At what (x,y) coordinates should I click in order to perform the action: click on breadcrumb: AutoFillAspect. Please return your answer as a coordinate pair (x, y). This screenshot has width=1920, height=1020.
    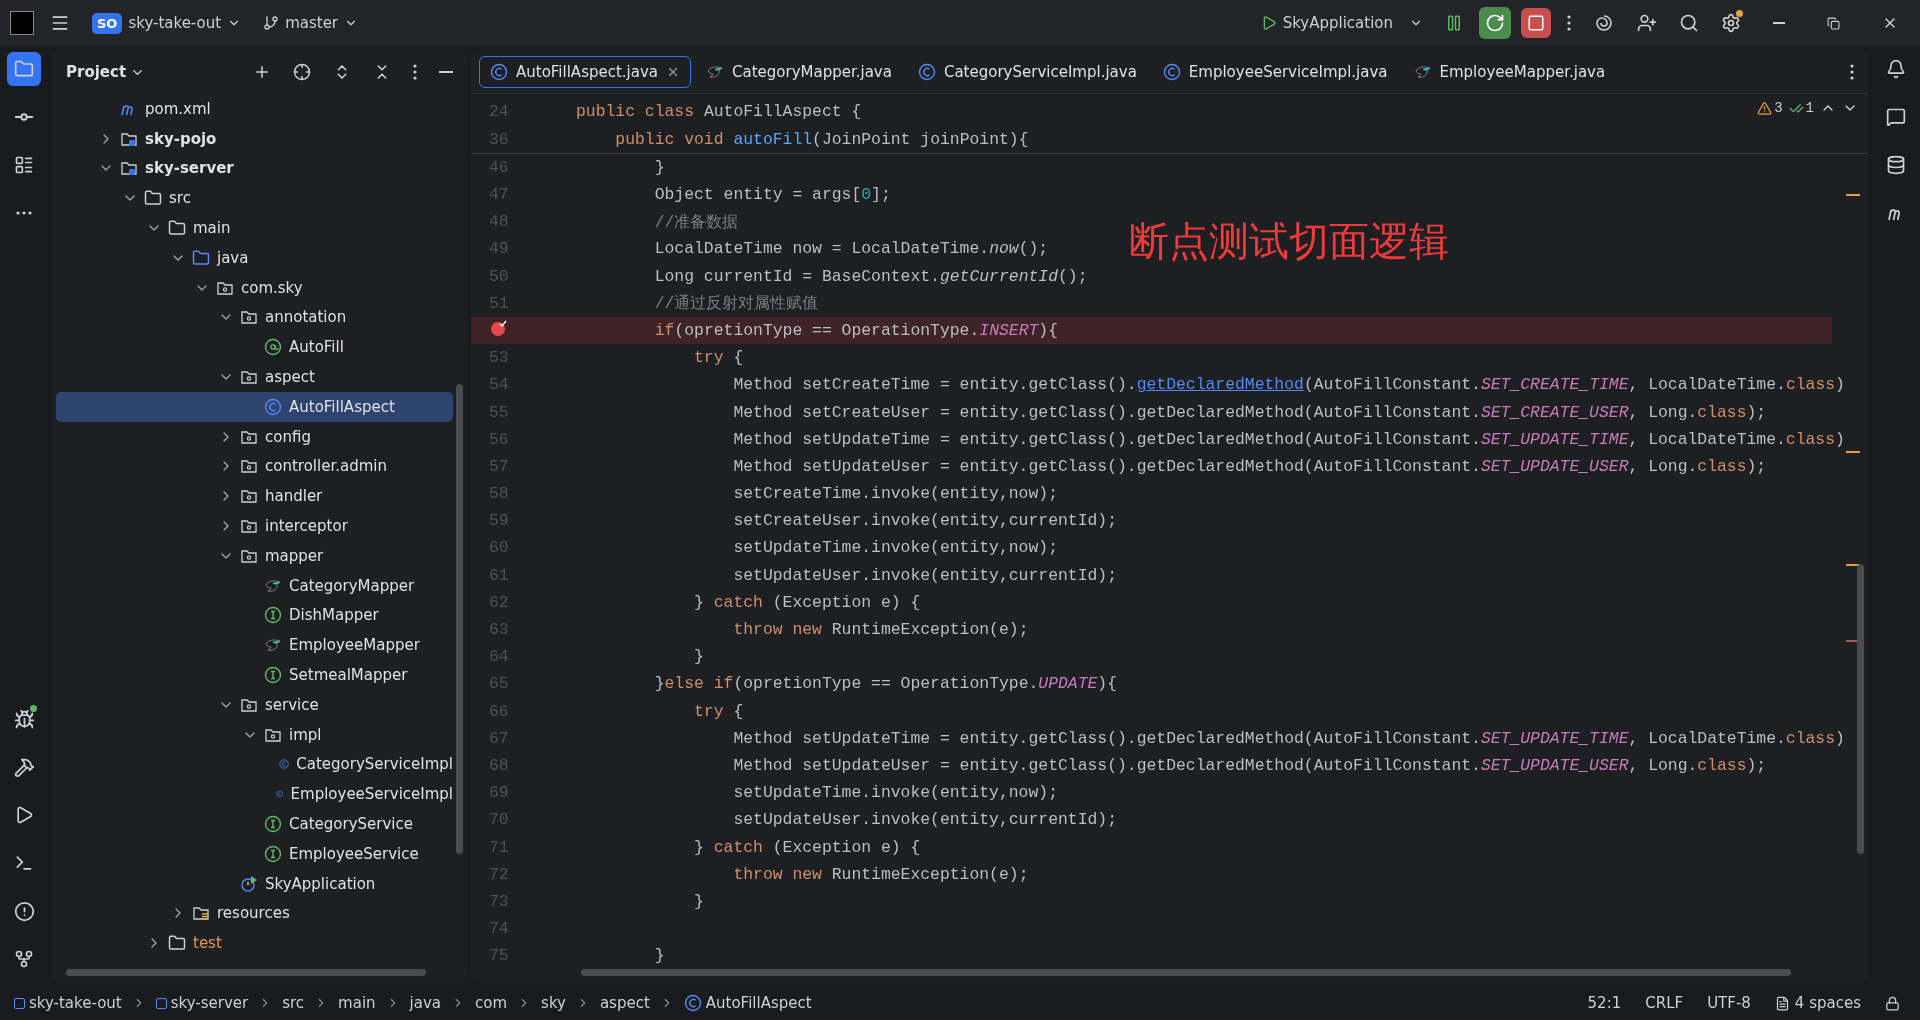
    Looking at the image, I should click on (747, 1003).